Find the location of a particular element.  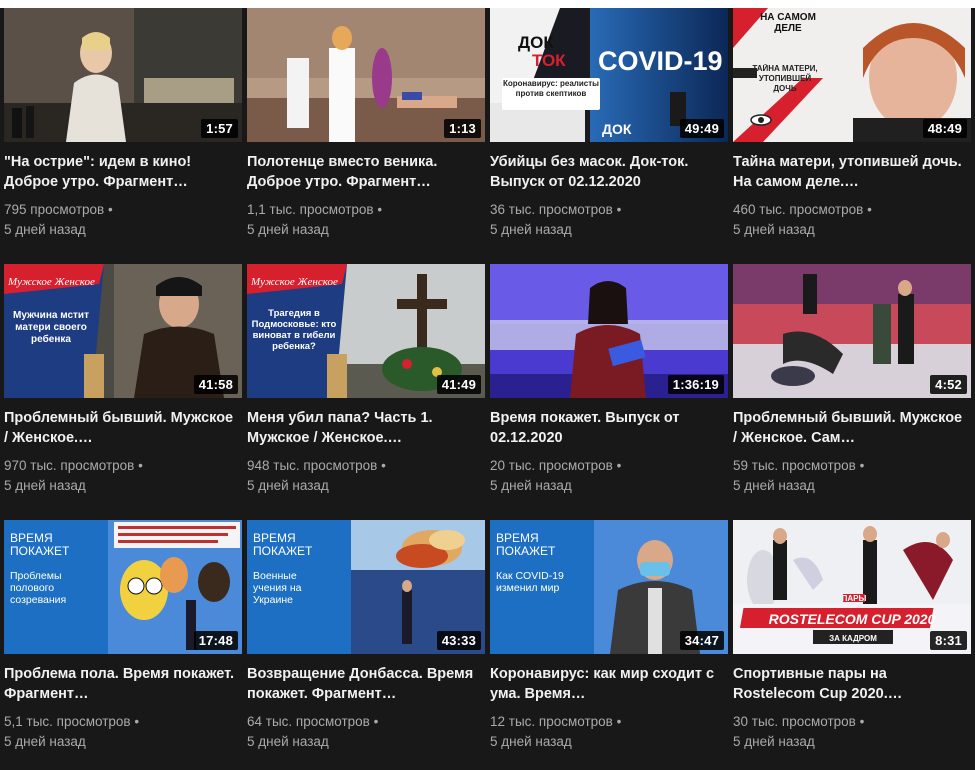

video-duration: 43:33 is located at coordinates (458, 640).